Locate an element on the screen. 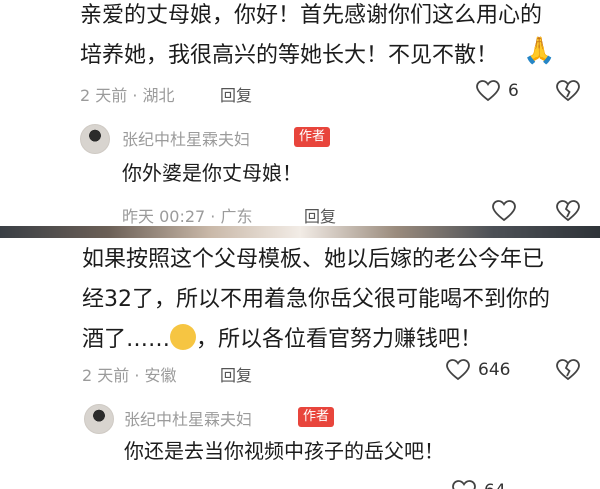 Image resolution: width=600 pixels, height=489 pixels. reply-text: 你还是去当你视频中孩子的岳父吧！ is located at coordinates (284, 451).